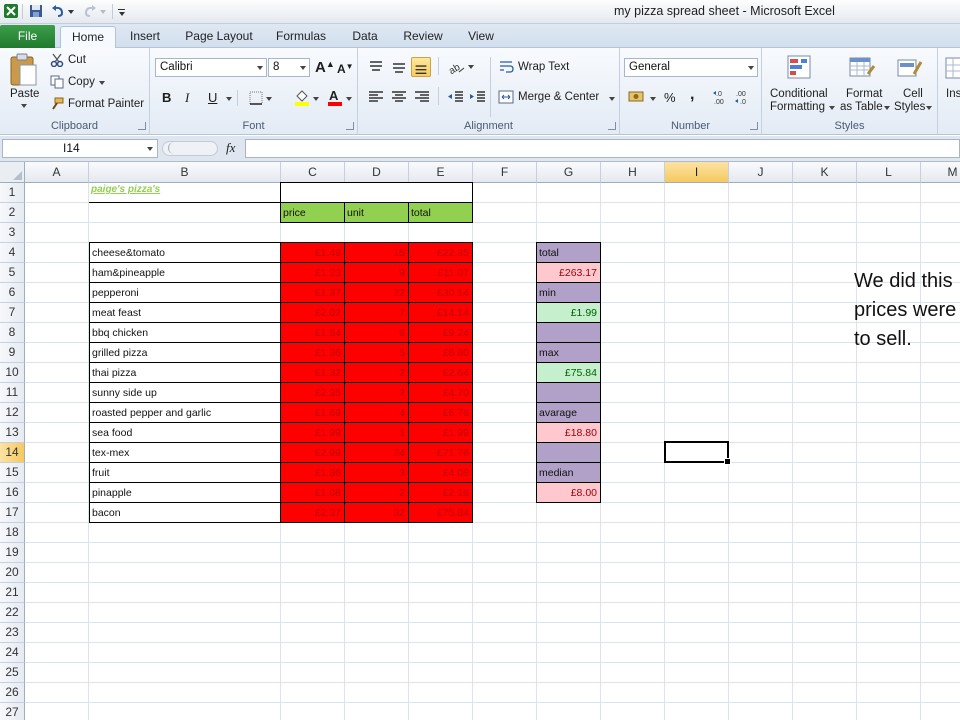  I want to click on underline-dropdown-icon, so click(229, 99).